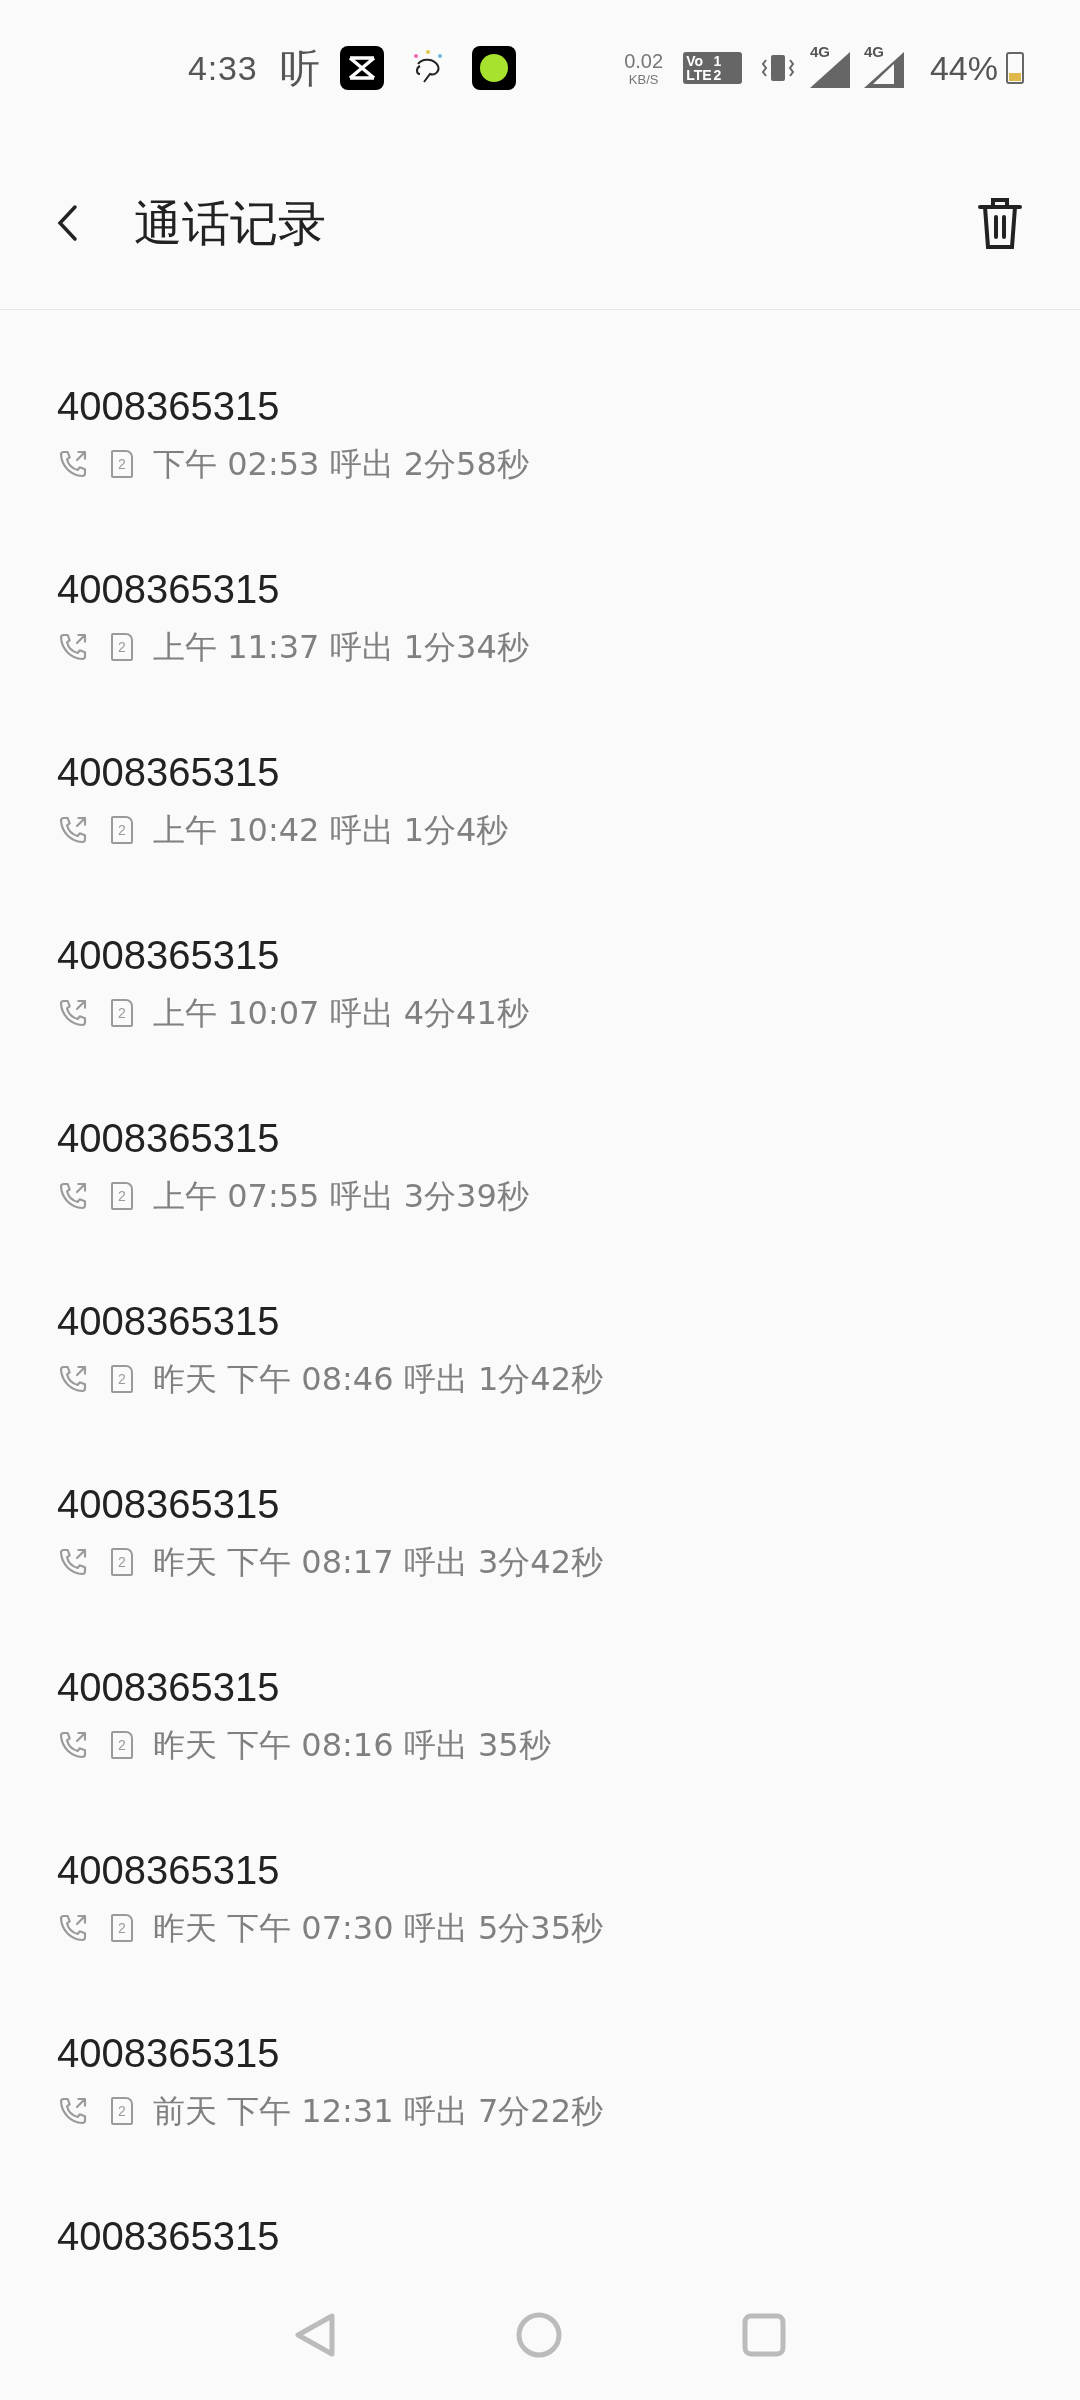 This screenshot has height=2400, width=1080. I want to click on call-details: 昨天 下午 08:46 呼出 1分42秒, so click(378, 1379).